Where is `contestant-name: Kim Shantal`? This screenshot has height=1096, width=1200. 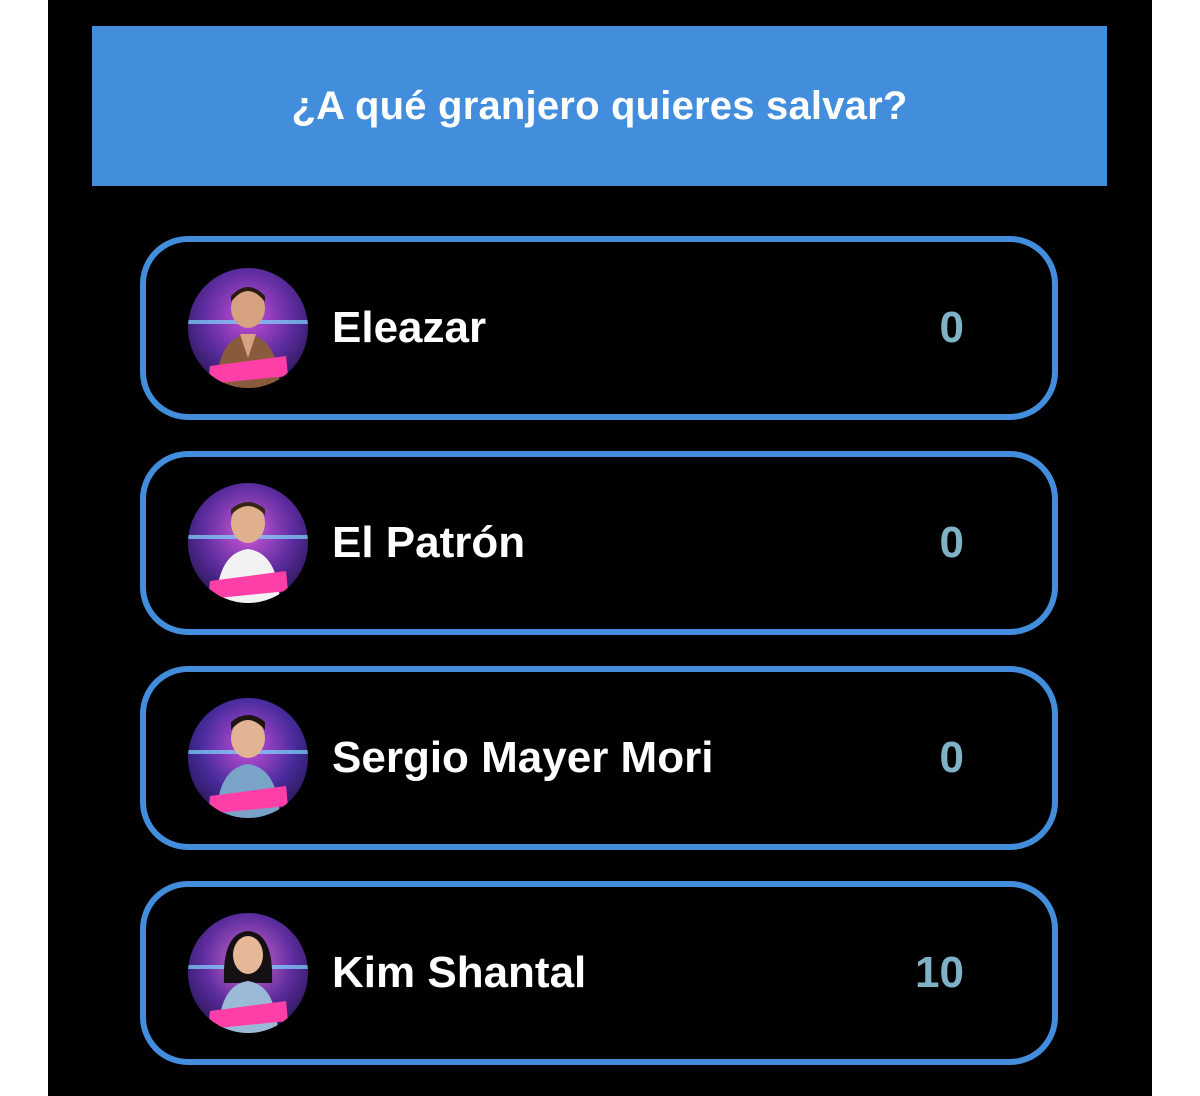
contestant-name: Kim Shantal is located at coordinates (459, 972).